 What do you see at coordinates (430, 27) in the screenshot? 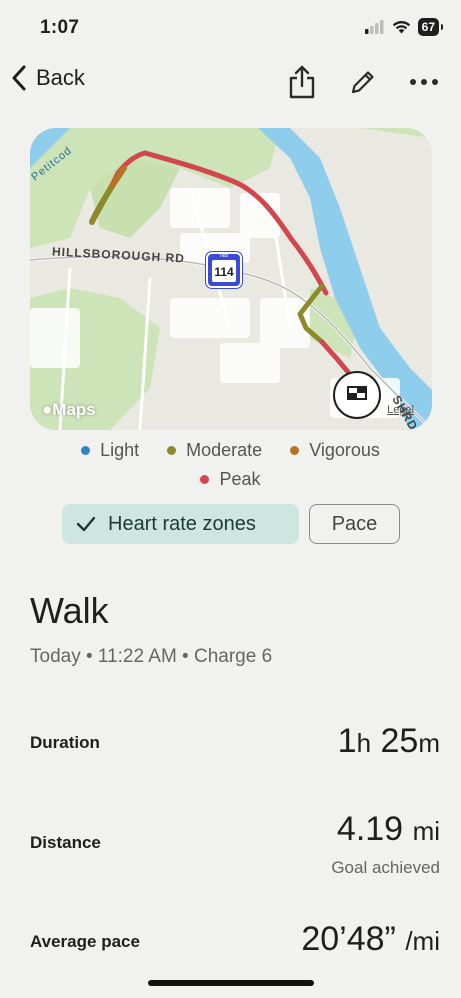
I see `battery-icon: 67` at bounding box center [430, 27].